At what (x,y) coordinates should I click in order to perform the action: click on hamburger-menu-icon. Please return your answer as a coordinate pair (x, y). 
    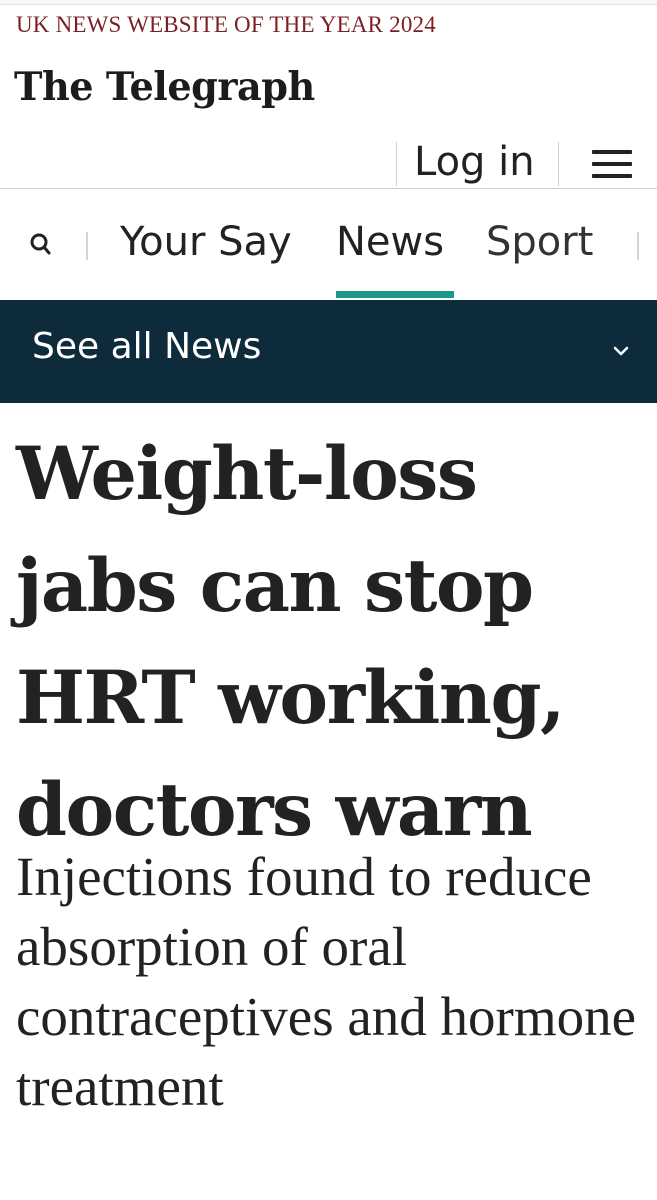
    Looking at the image, I should click on (611, 164).